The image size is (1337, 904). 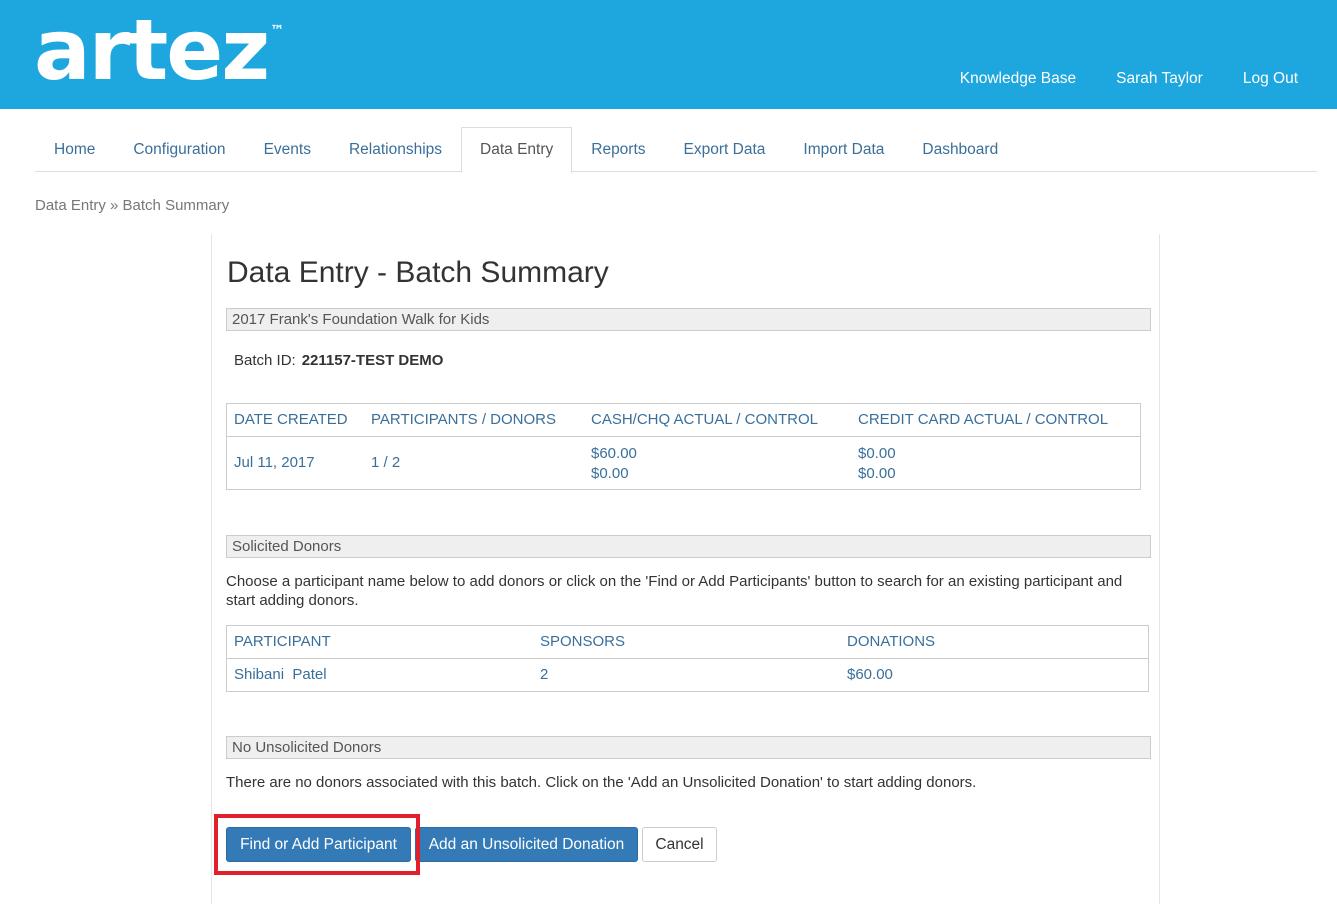 I want to click on top-links: Knowledge Base Sarah Taylor Log Out, so click(x=1129, y=79).